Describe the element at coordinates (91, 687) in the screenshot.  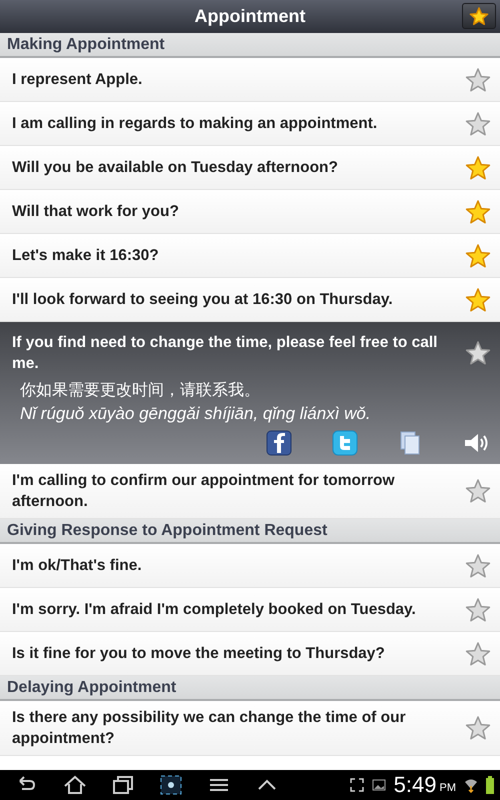
I see `section-title: Delaying Appointment` at that location.